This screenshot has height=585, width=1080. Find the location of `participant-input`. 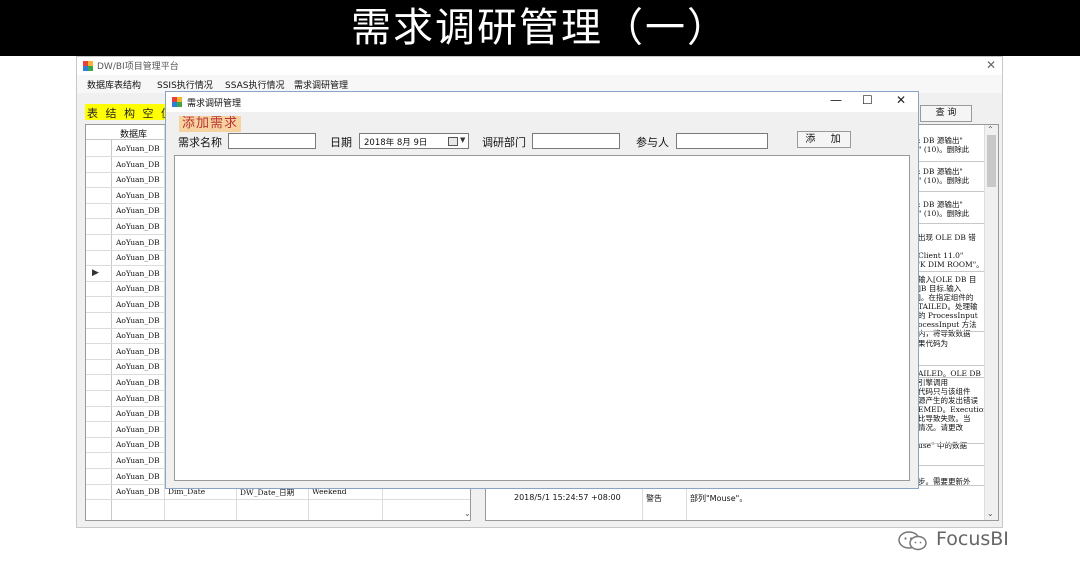

participant-input is located at coordinates (722, 141).